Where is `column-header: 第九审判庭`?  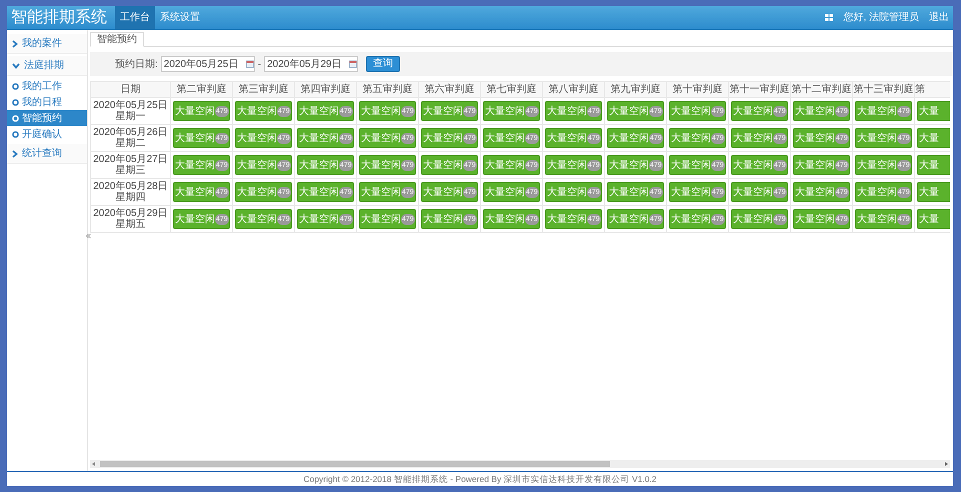 column-header: 第九审判庭 is located at coordinates (635, 90).